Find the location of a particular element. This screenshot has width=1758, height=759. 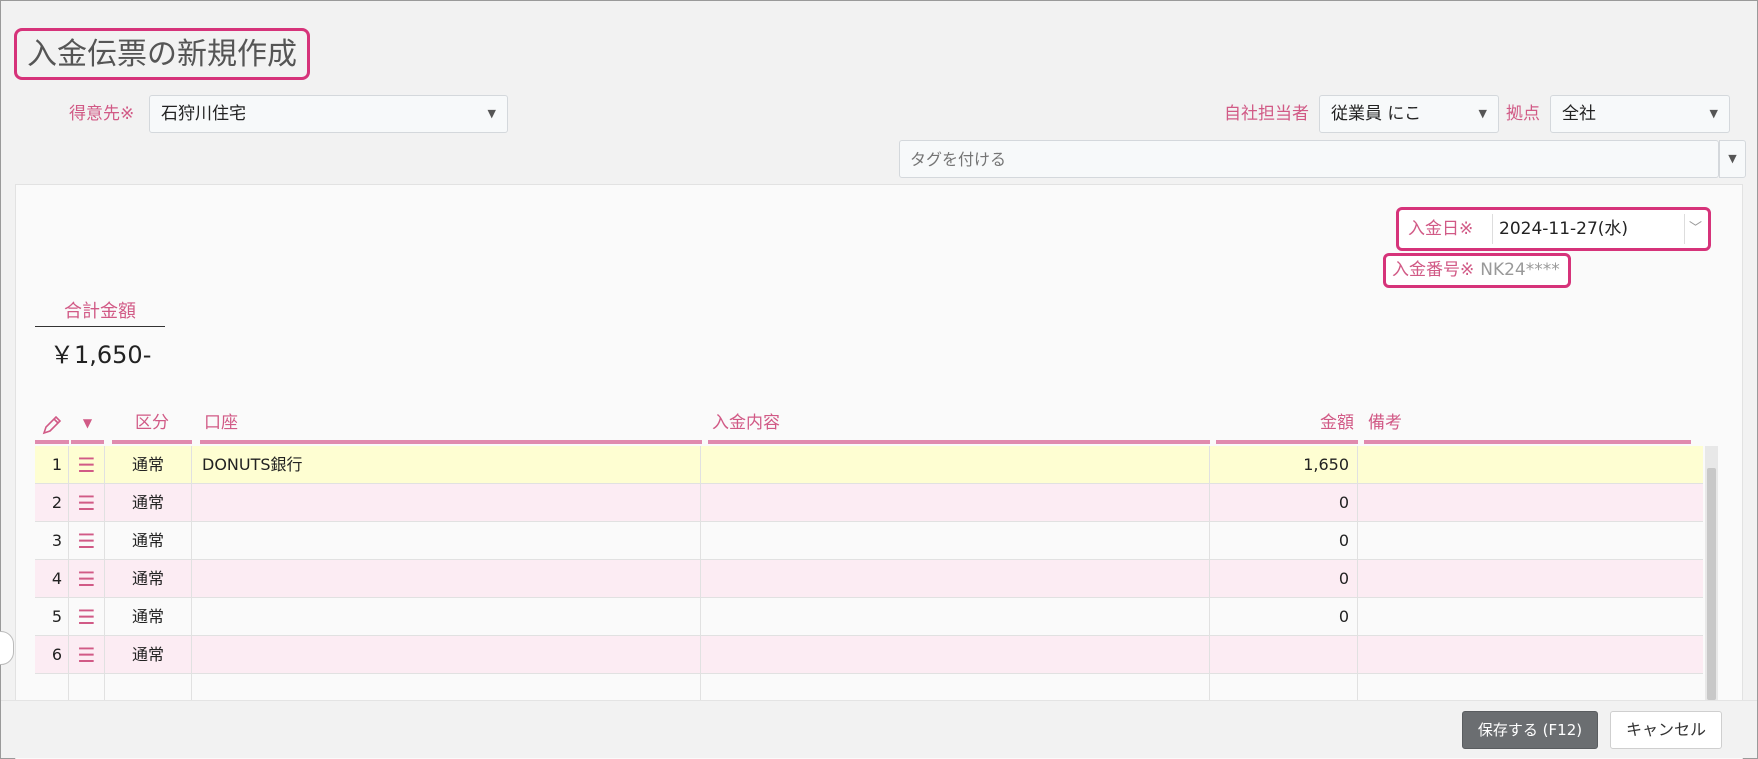

payment-number-field: 入金番号※ NK24**** is located at coordinates (1477, 270).